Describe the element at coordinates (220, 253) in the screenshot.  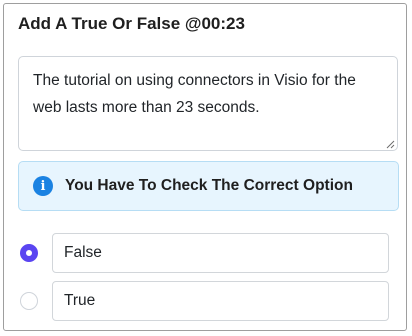
I see `option-false-field: False` at that location.